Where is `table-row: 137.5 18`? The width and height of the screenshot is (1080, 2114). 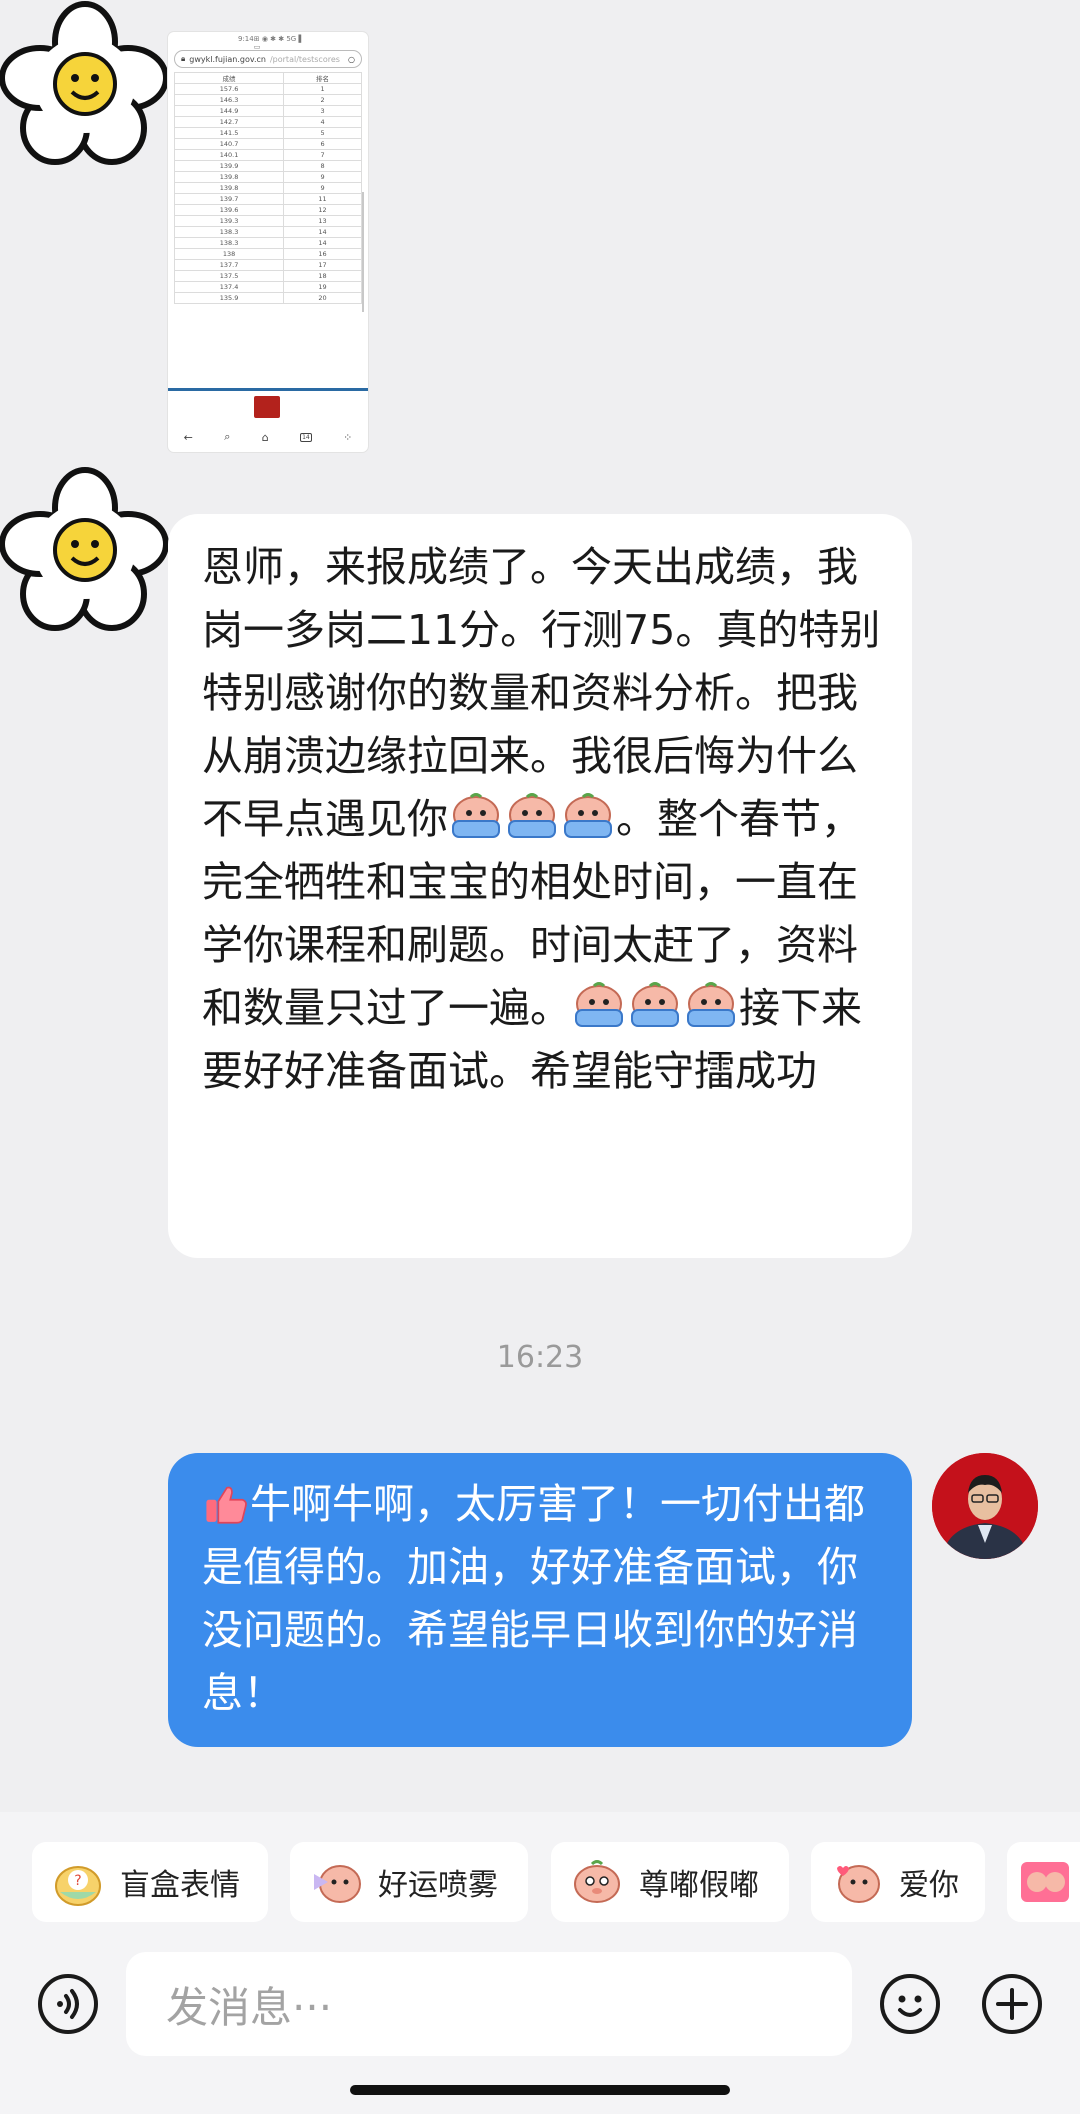
table-row: 137.5 18 is located at coordinates (267, 276).